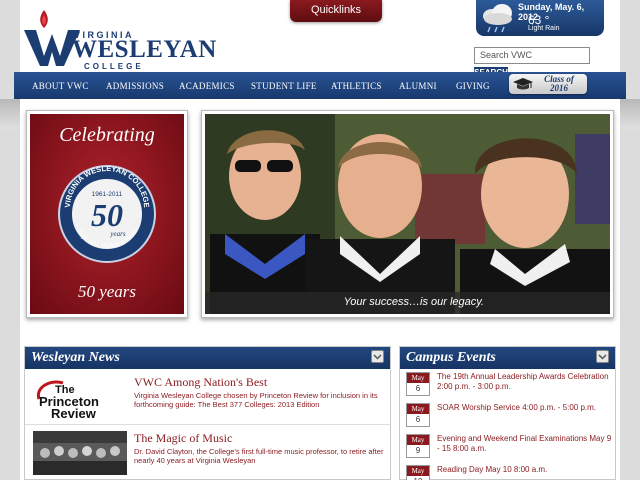 The image size is (640, 480). What do you see at coordinates (144, 49) in the screenshot?
I see `logo-text-main: WESLEYAN` at bounding box center [144, 49].